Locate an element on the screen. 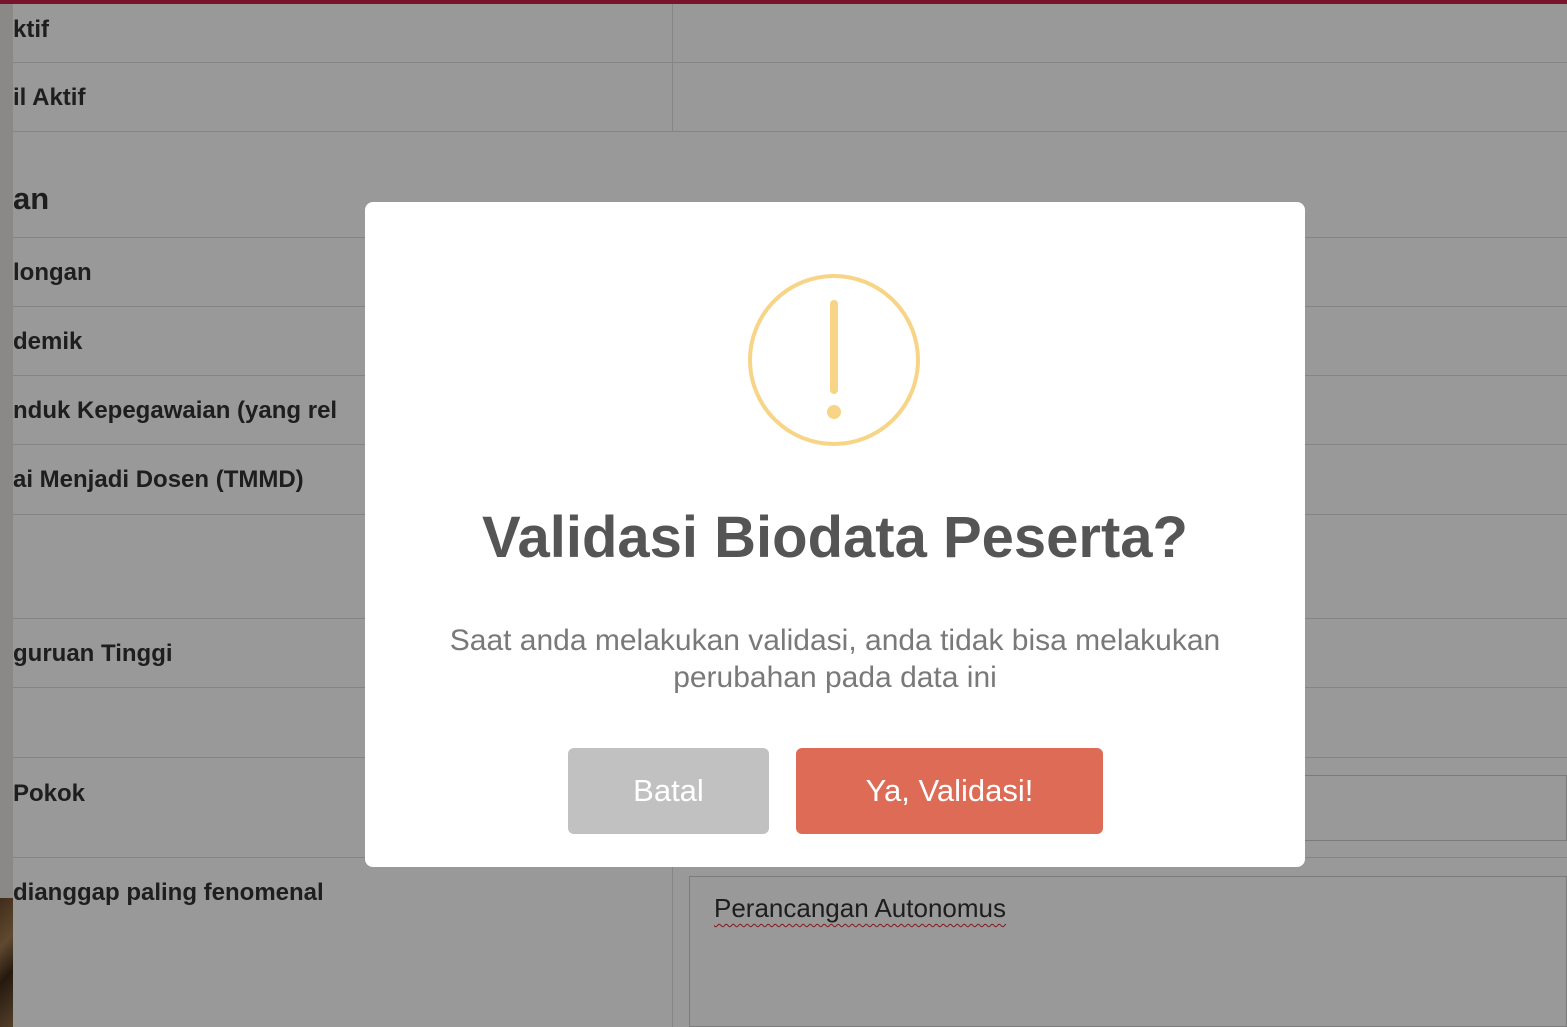 The height and width of the screenshot is (1027, 1567). cancel-button: Batal is located at coordinates (668, 791).